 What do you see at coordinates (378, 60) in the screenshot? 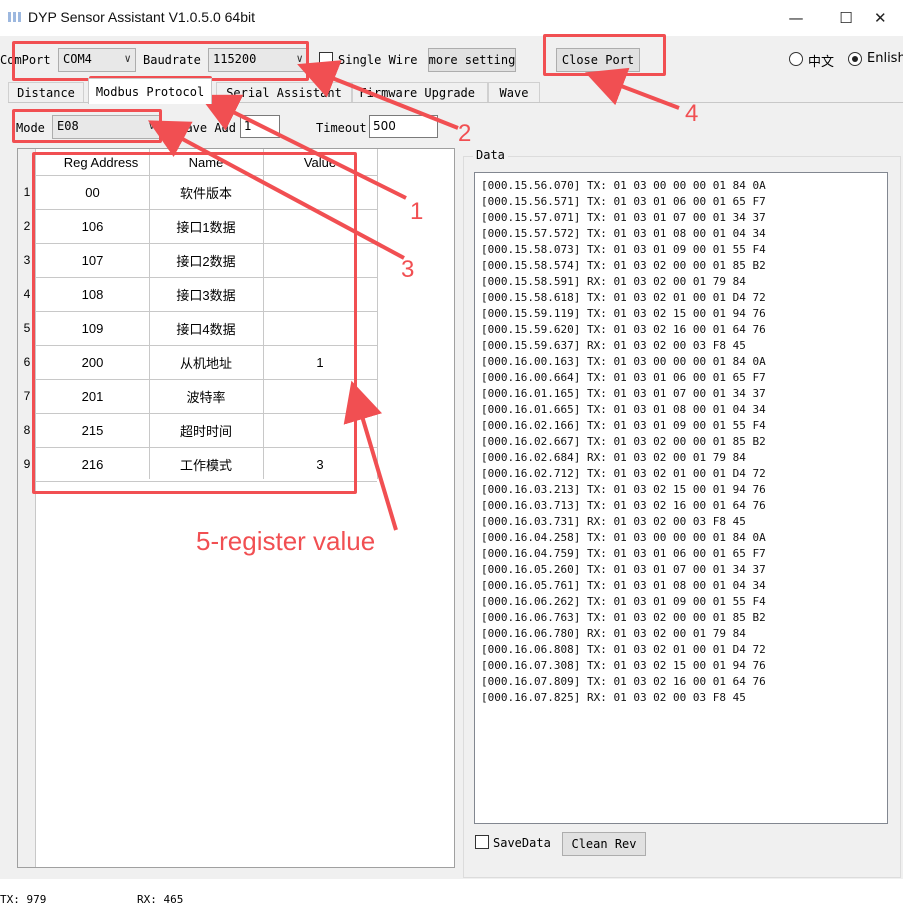
I see `single-wire-label: Single Wire` at bounding box center [378, 60].